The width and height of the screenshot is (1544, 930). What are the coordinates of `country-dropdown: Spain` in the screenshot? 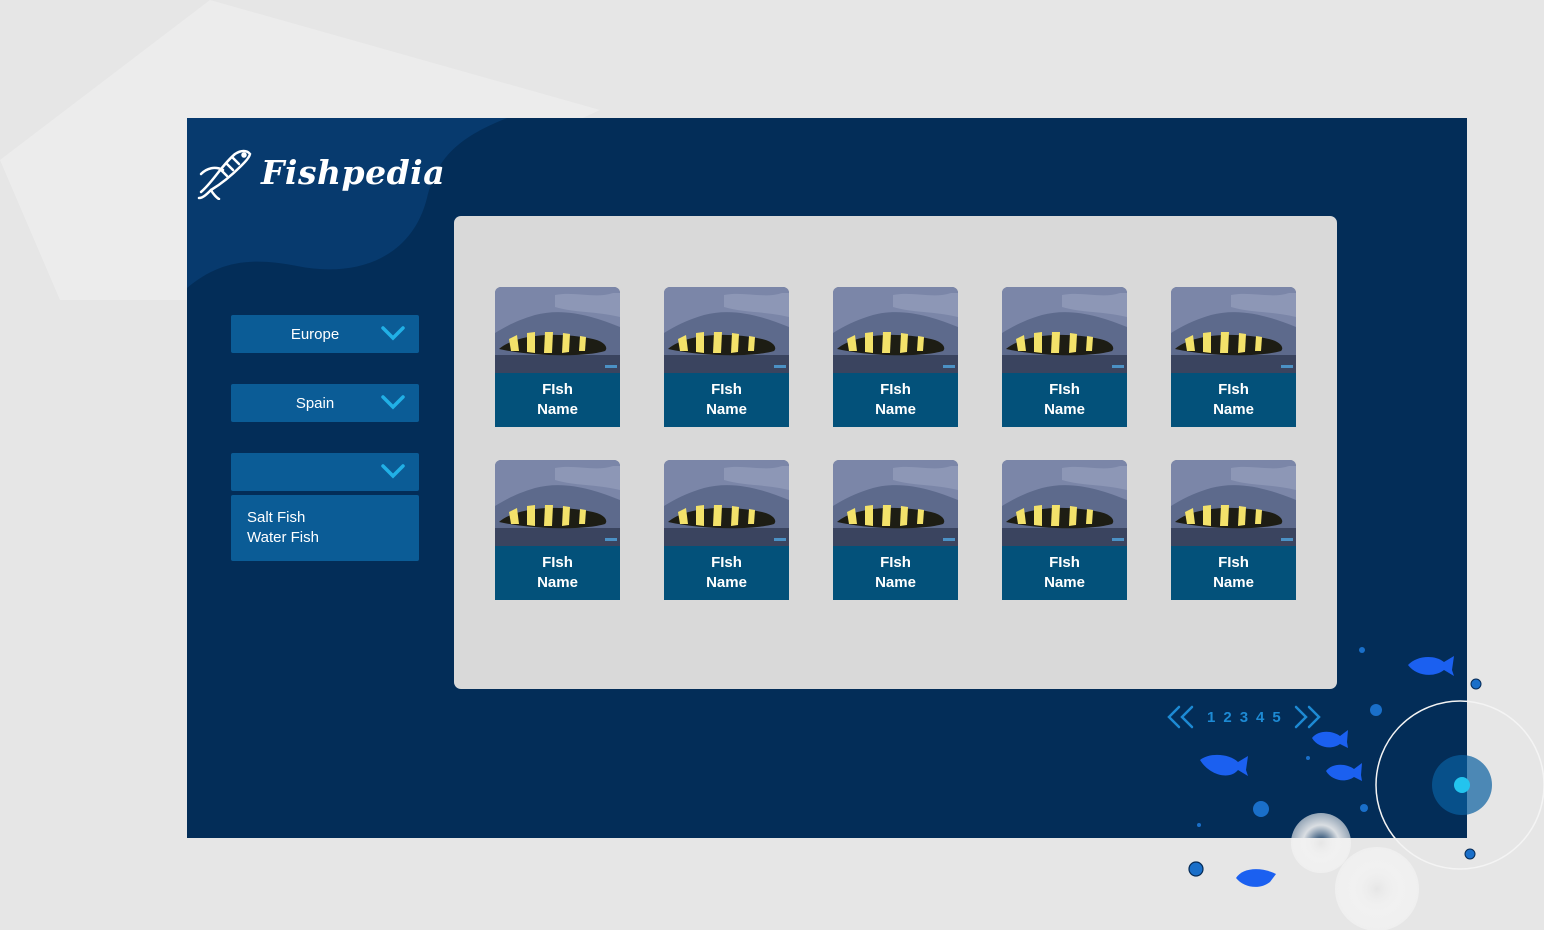 It's located at (325, 403).